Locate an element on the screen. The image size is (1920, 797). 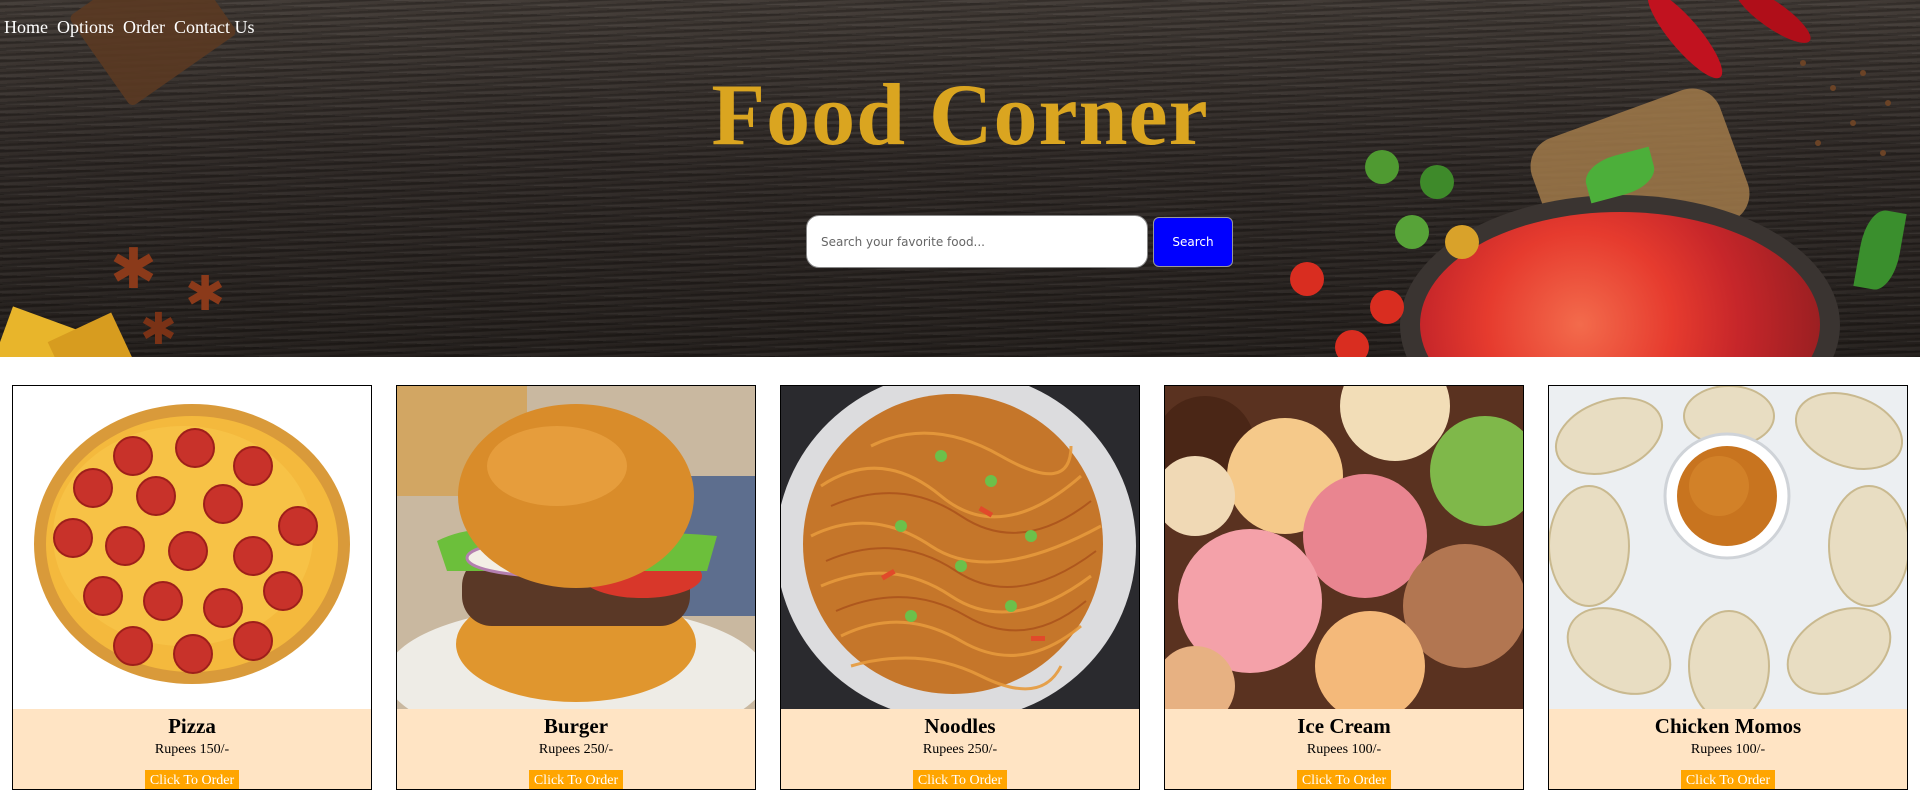
food-price: Rupees 150/- is located at coordinates (192, 749).